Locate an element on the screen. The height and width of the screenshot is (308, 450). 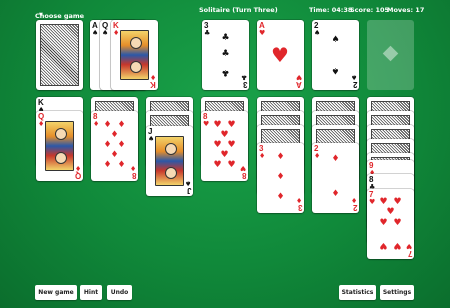
stock-pile is located at coordinates (59, 55).